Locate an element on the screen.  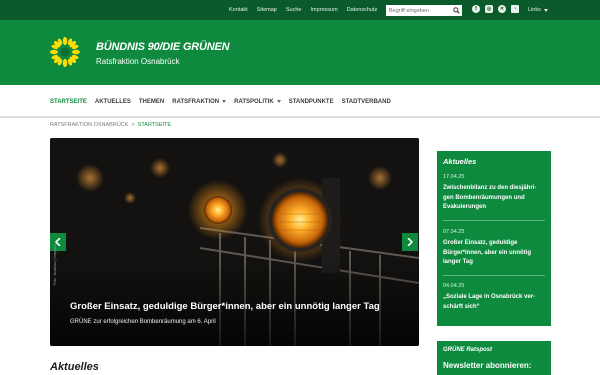
newsletter-title: Newsletter abonnieren: is located at coordinates (487, 365).